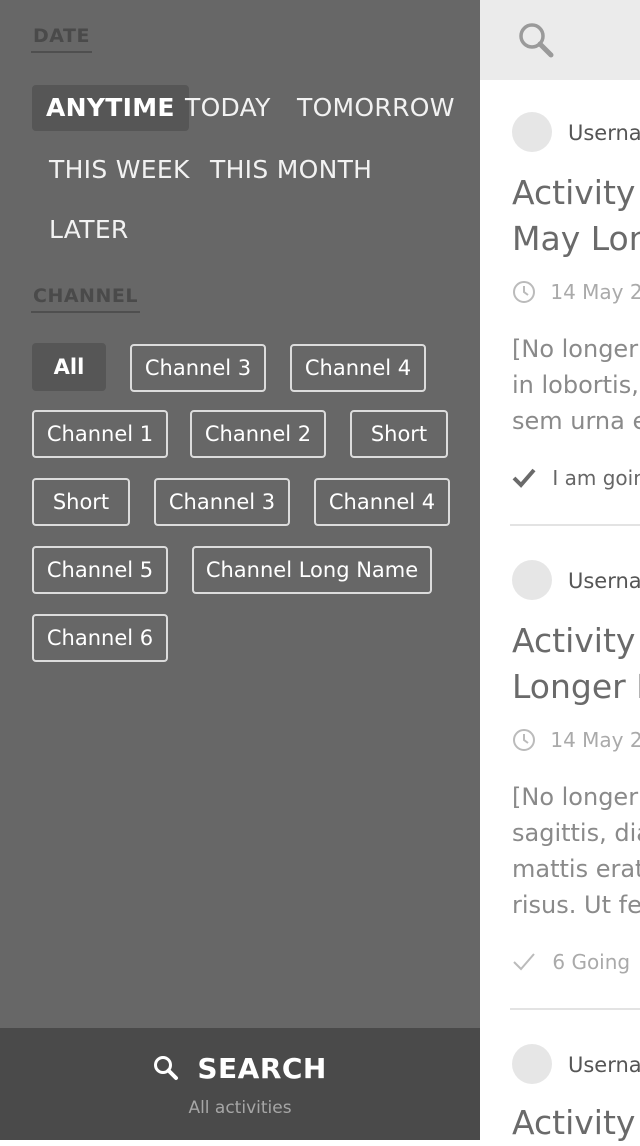 This screenshot has width=640, height=1146. I want to click on channel-chip: Channel 2, so click(258, 434).